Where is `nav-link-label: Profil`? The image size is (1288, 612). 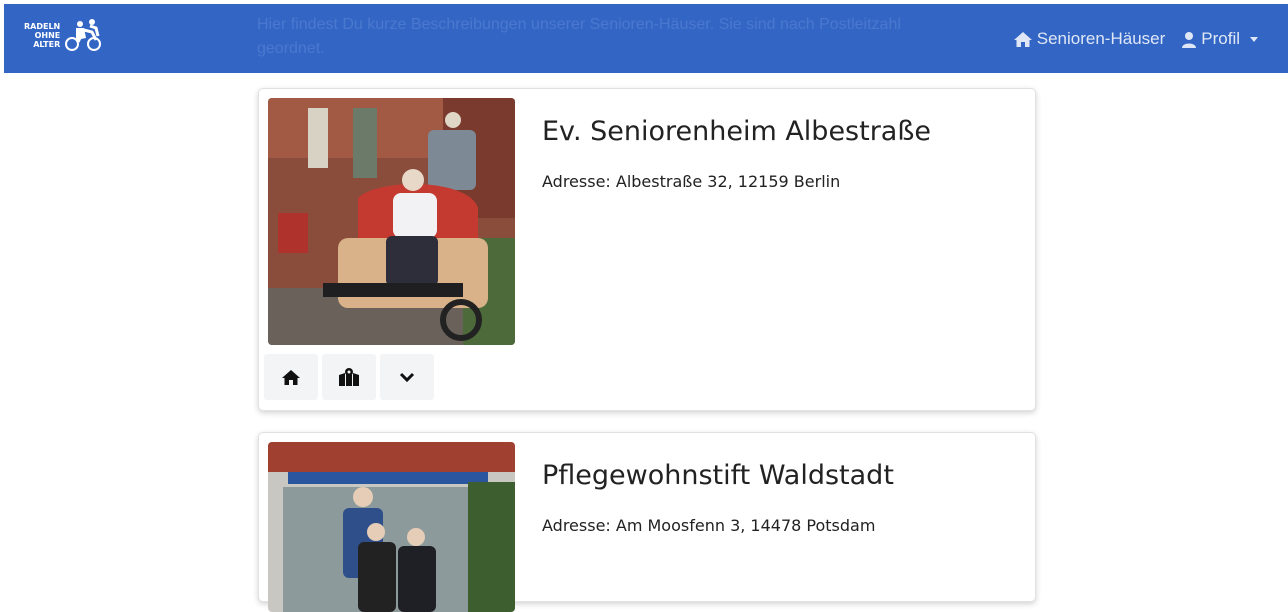
nav-link-label: Profil is located at coordinates (1220, 38).